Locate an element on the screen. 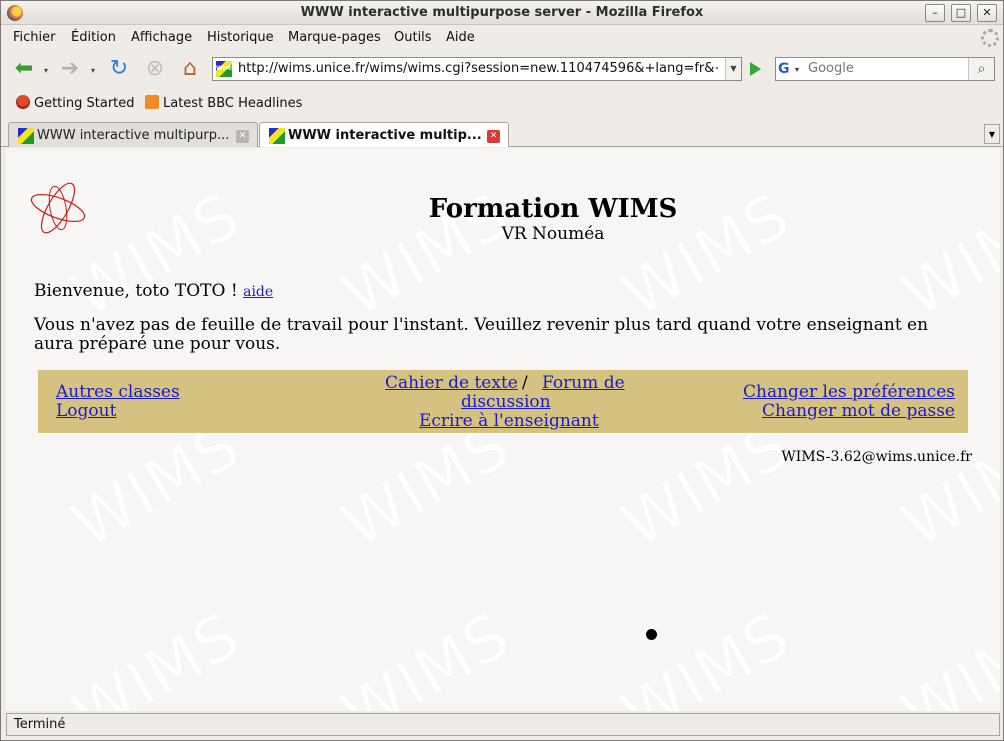  change-password-link: Changer mot de passe is located at coordinates (858, 411).